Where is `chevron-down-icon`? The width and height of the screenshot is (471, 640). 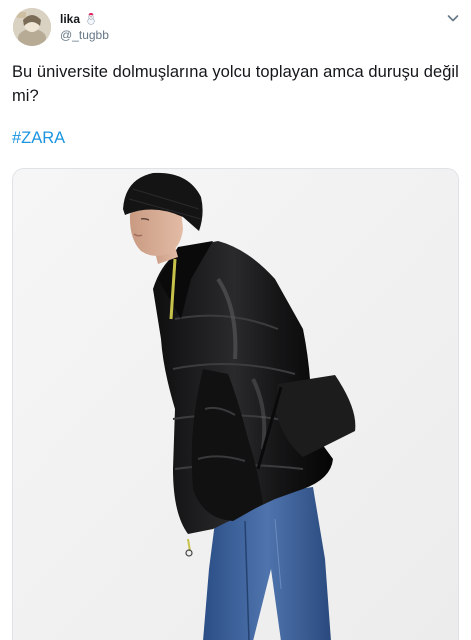
chevron-down-icon is located at coordinates (453, 18).